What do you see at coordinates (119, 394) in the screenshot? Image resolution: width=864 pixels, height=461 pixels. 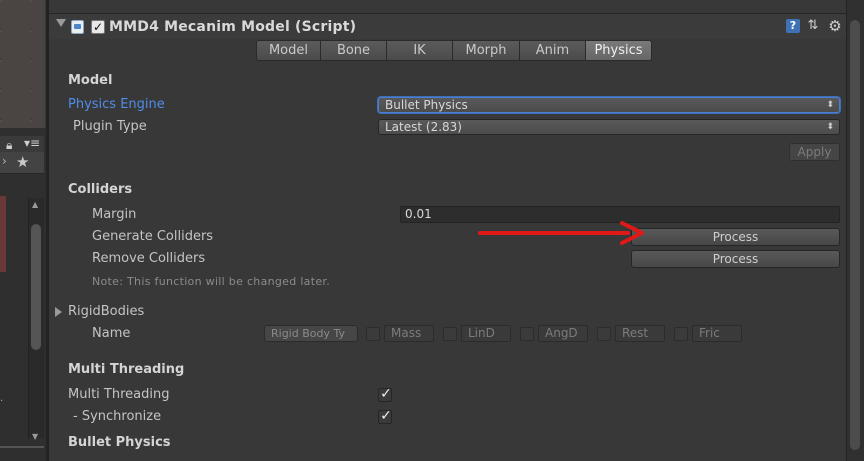 I see `multi-threading-label: Multi Threading` at bounding box center [119, 394].